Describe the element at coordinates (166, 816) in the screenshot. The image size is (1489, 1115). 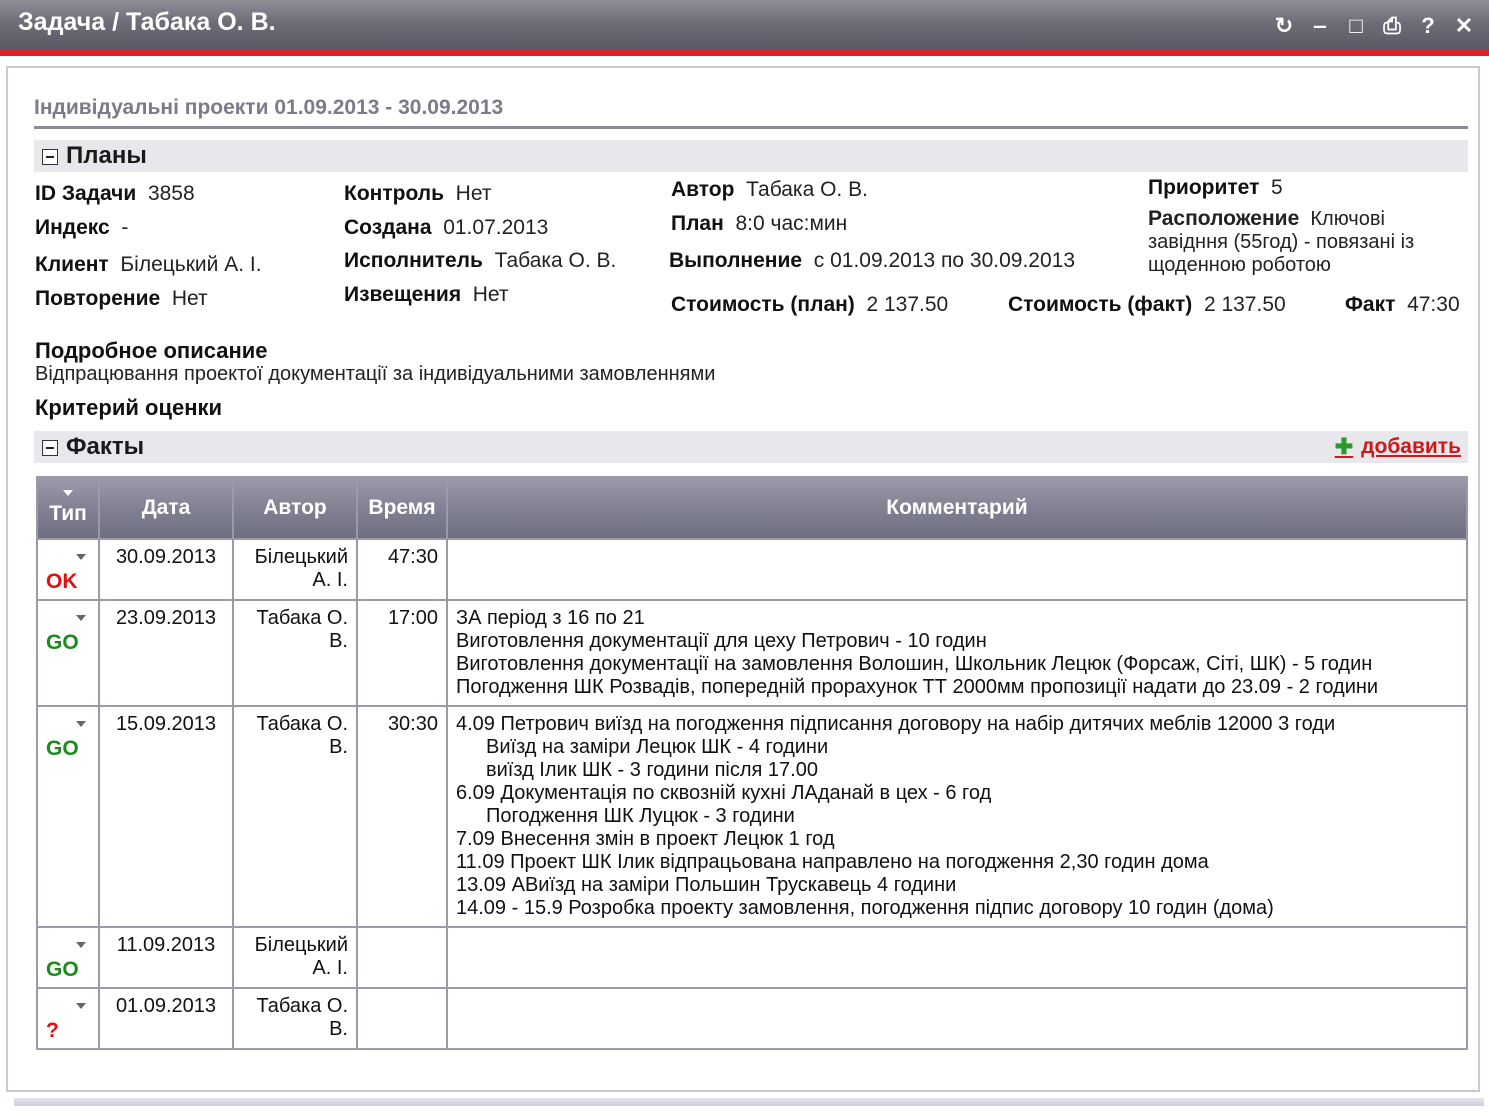
I see `cell-date: 15.09.2013` at that location.